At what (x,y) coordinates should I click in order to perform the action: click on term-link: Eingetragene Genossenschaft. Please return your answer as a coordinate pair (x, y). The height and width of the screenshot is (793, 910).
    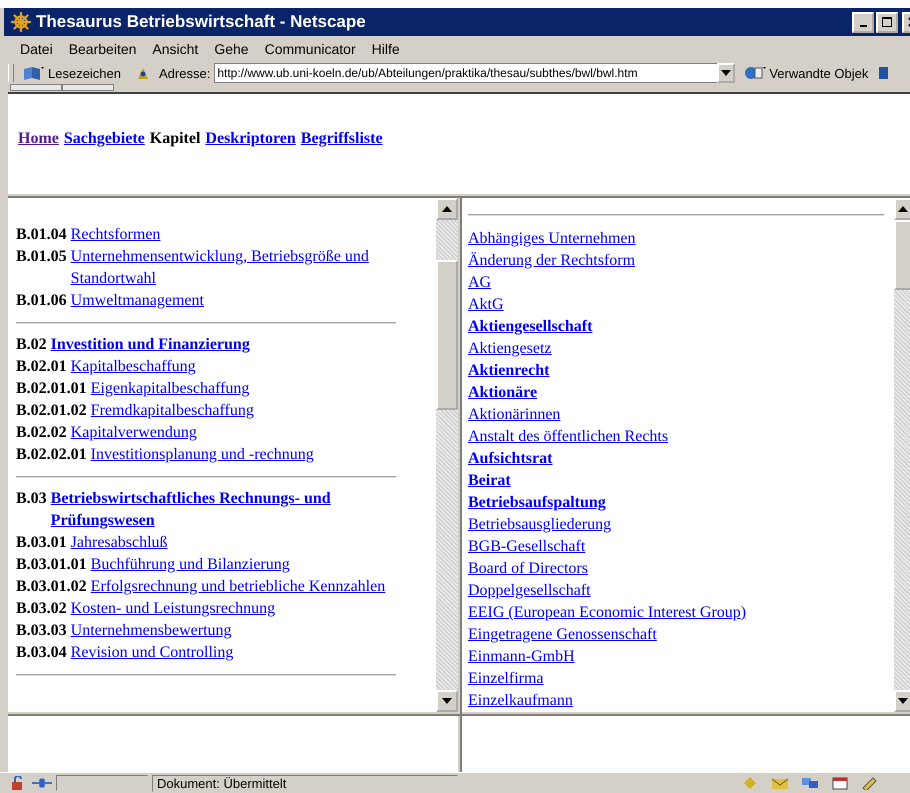
    Looking at the image, I should click on (562, 634).